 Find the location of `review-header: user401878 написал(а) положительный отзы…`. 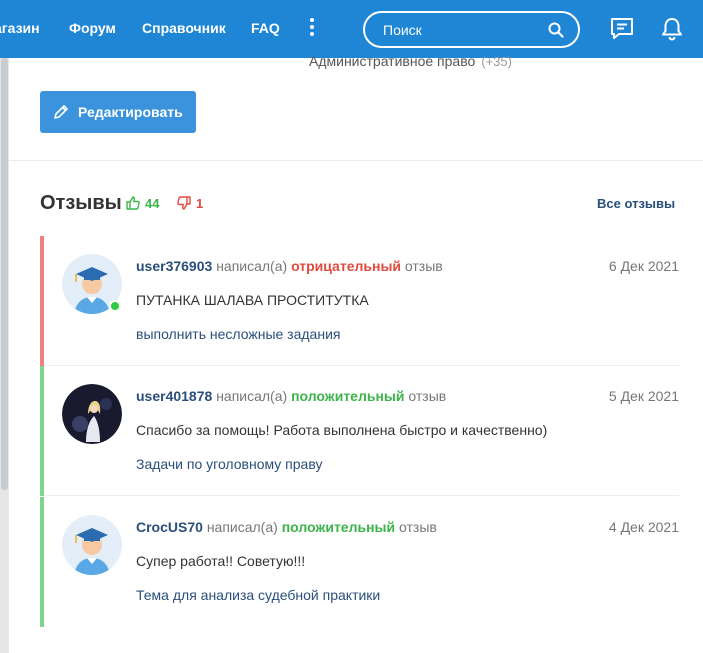

review-header: user401878 написал(а) положительный отзы… is located at coordinates (291, 396).